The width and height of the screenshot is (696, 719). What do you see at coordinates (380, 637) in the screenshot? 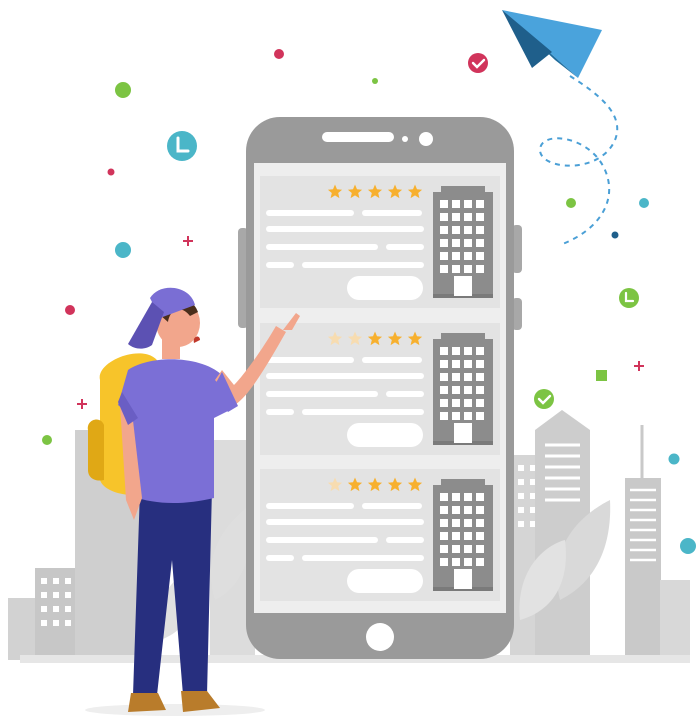
I see `home-button-icon` at bounding box center [380, 637].